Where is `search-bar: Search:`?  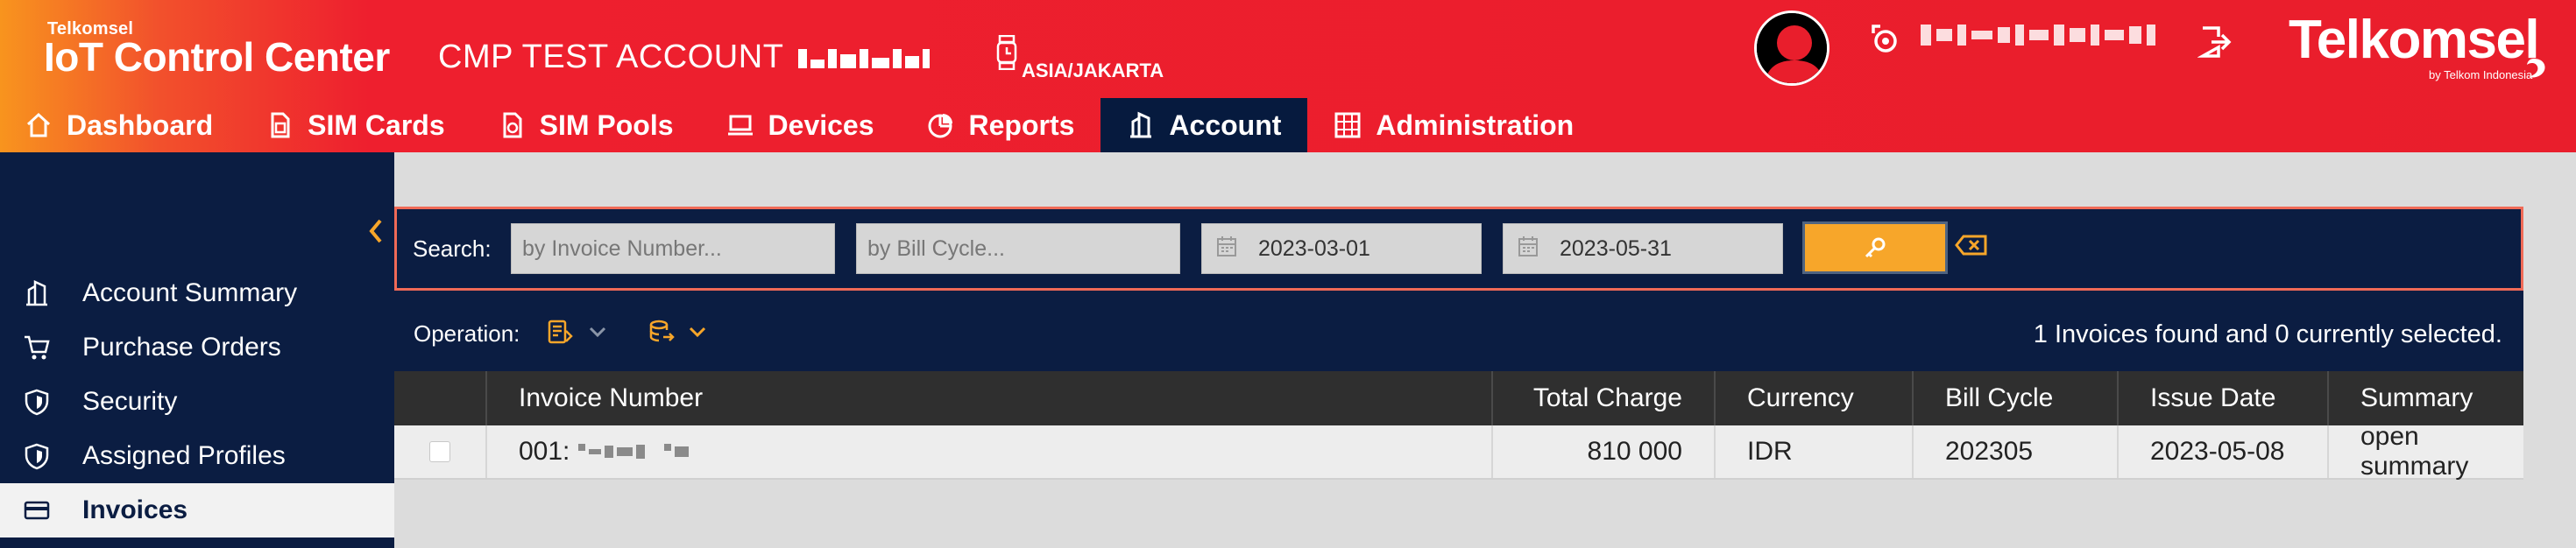 search-bar: Search: is located at coordinates (1458, 249).